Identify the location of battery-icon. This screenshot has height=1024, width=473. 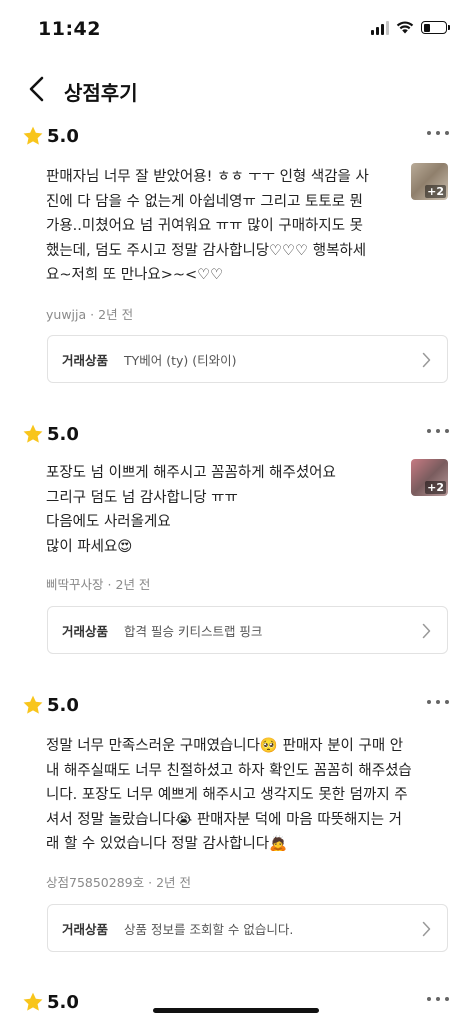
(435, 27).